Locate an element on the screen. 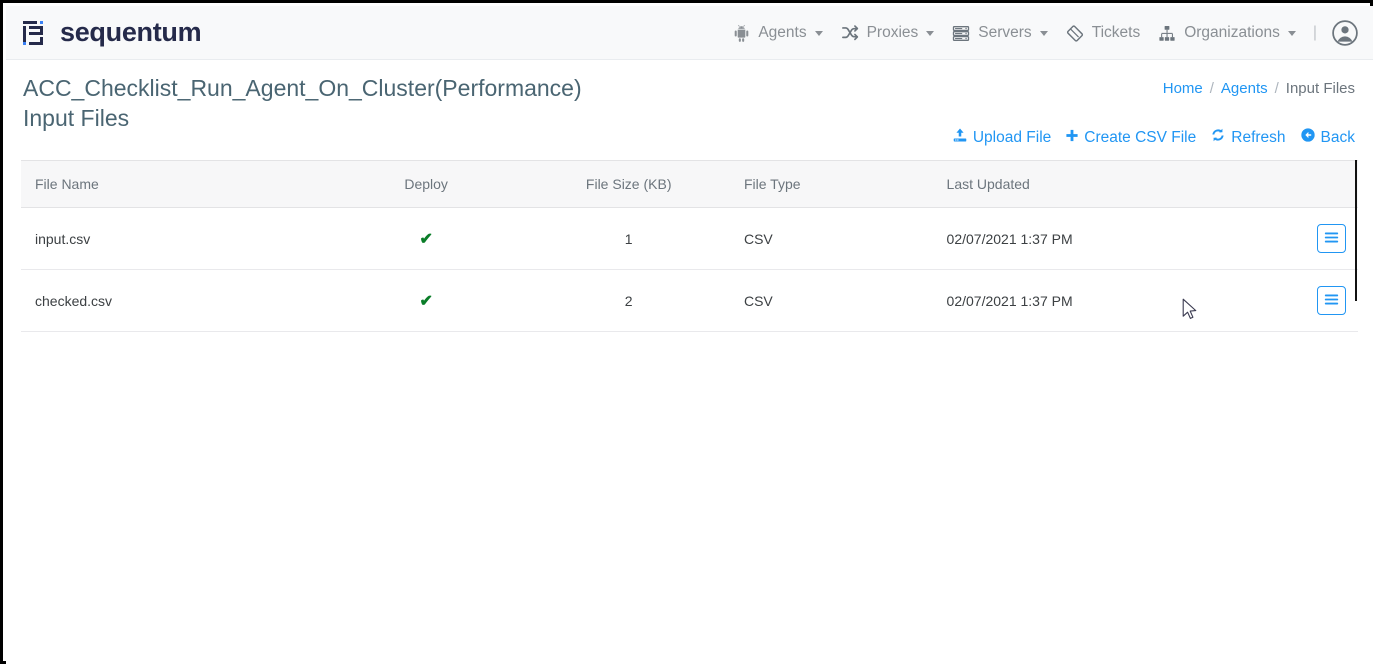 The height and width of the screenshot is (664, 1373). nav-item-tickets: Tickets is located at coordinates (1103, 33).